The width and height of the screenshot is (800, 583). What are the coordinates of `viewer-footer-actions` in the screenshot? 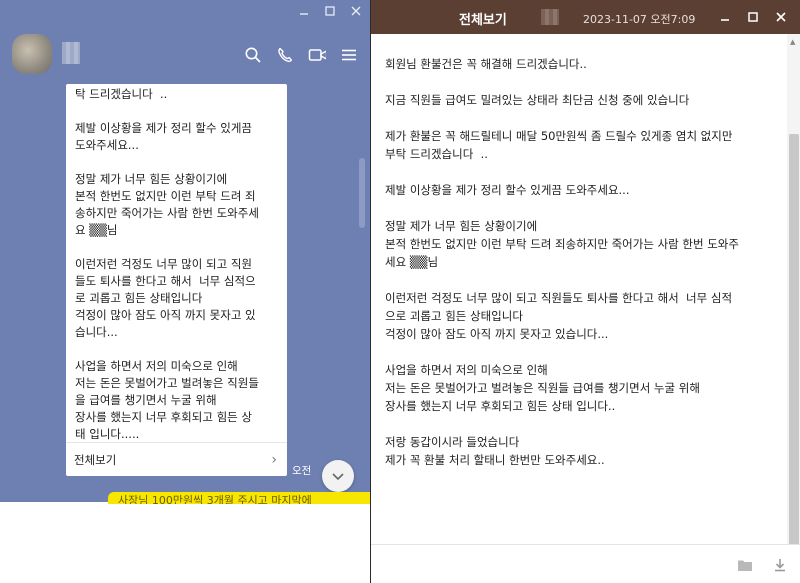 It's located at (762, 566).